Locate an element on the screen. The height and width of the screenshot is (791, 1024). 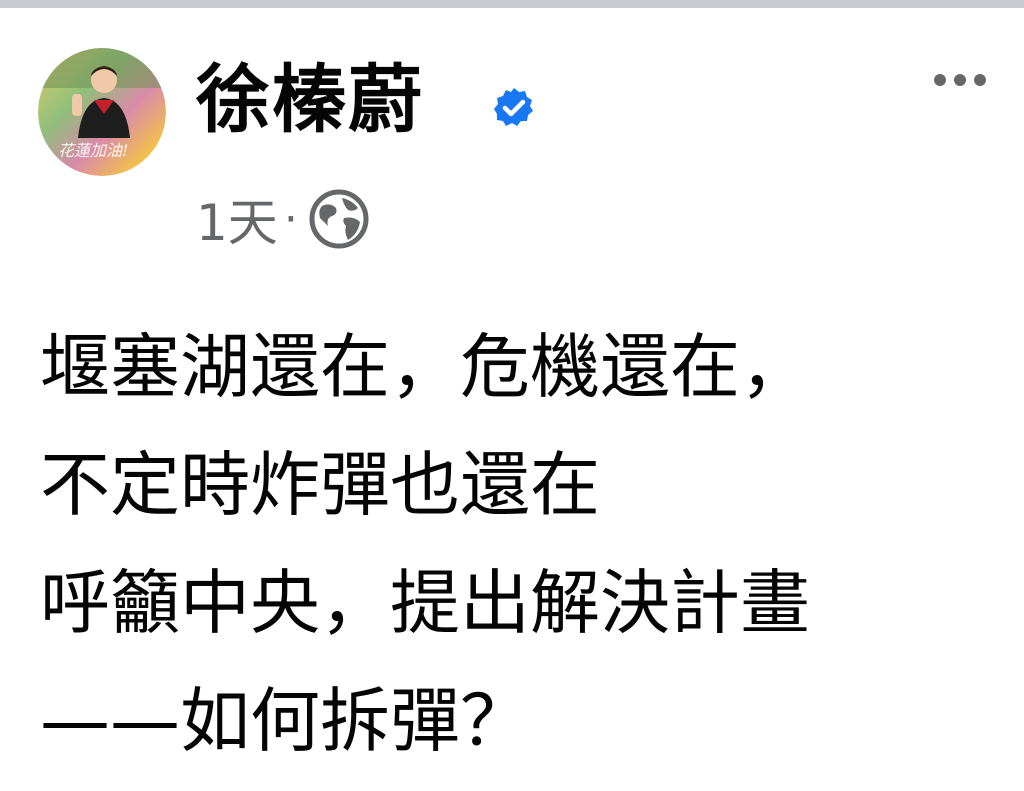
verified-badge-icon is located at coordinates (513, 107).